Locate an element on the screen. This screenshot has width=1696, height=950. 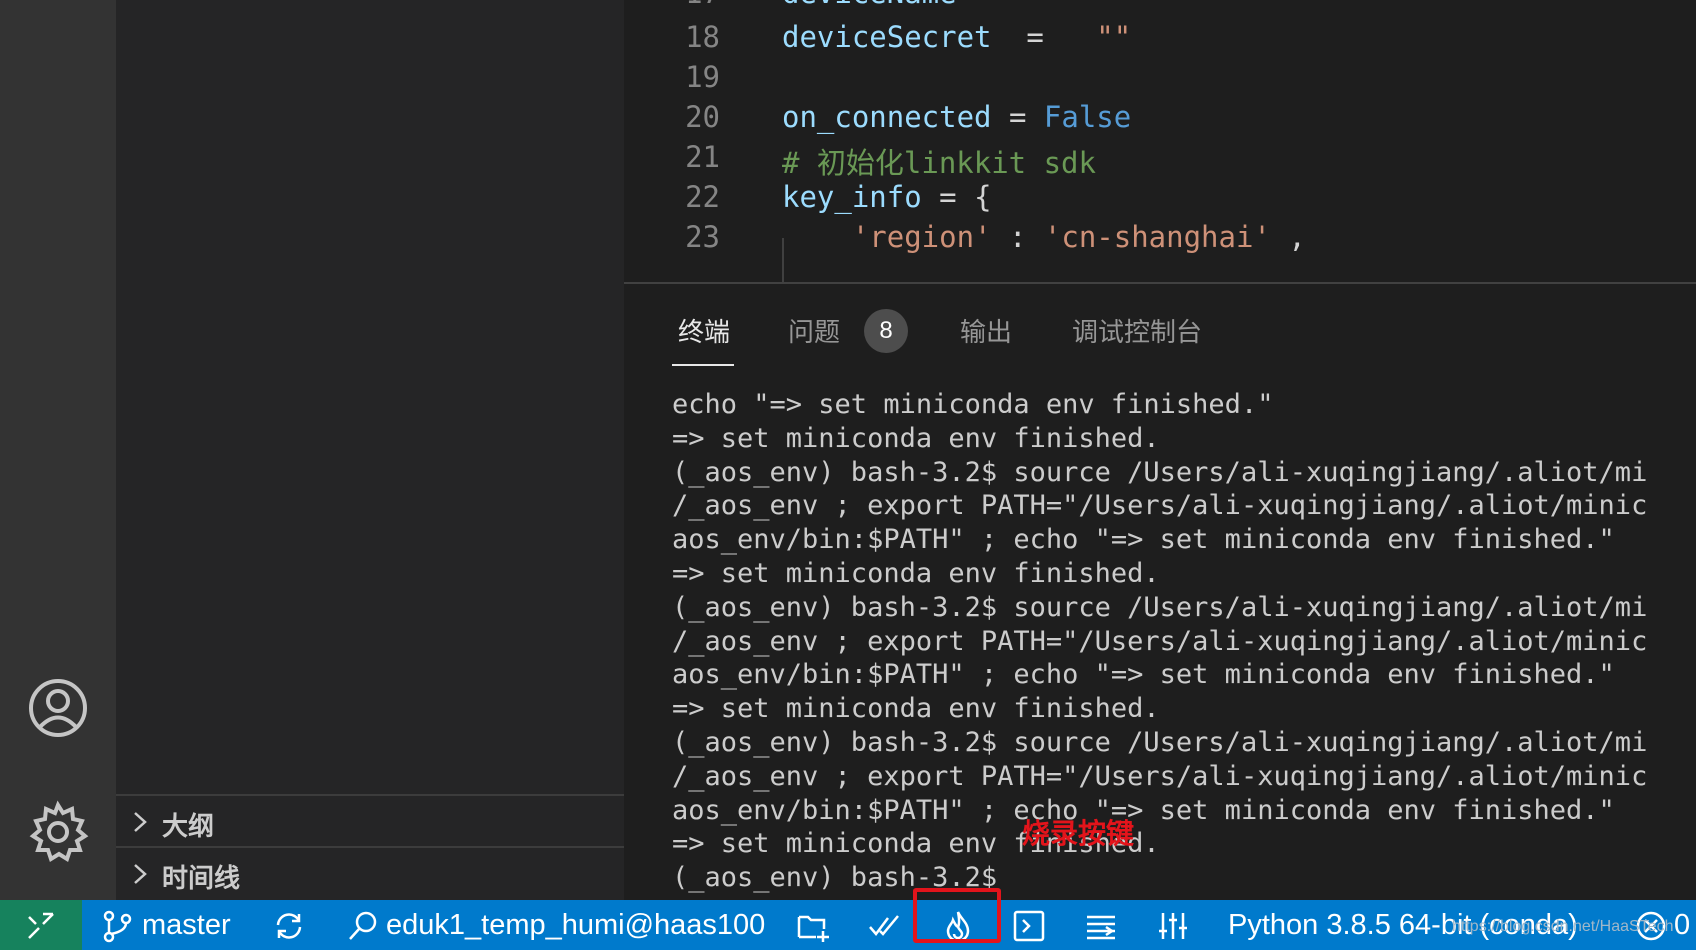
error-count: 0 is located at coordinates (1682, 925).